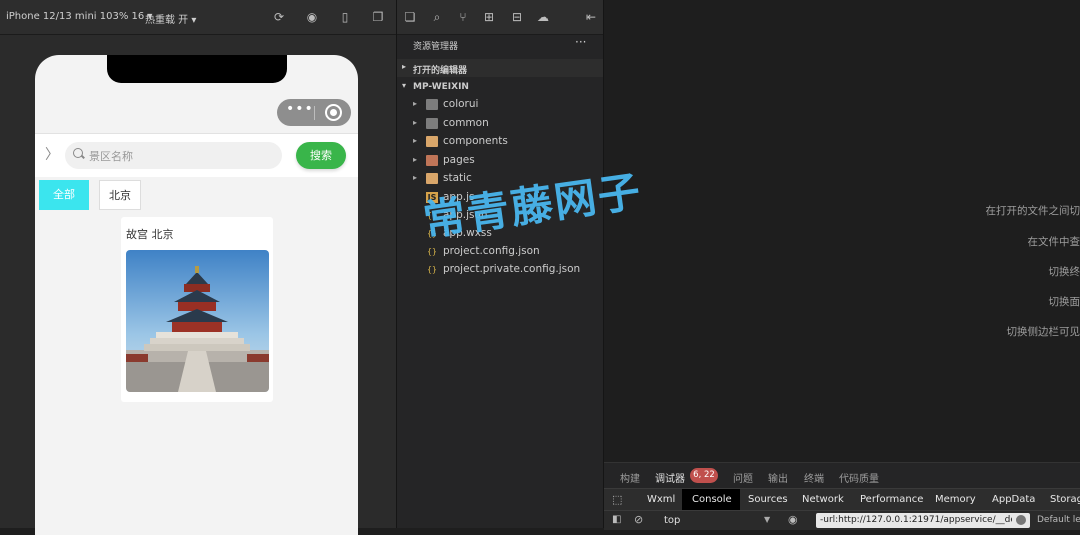 This screenshot has width=1080, height=535. What do you see at coordinates (743, 477) in the screenshot?
I see `tab-problems: 问题` at bounding box center [743, 477].